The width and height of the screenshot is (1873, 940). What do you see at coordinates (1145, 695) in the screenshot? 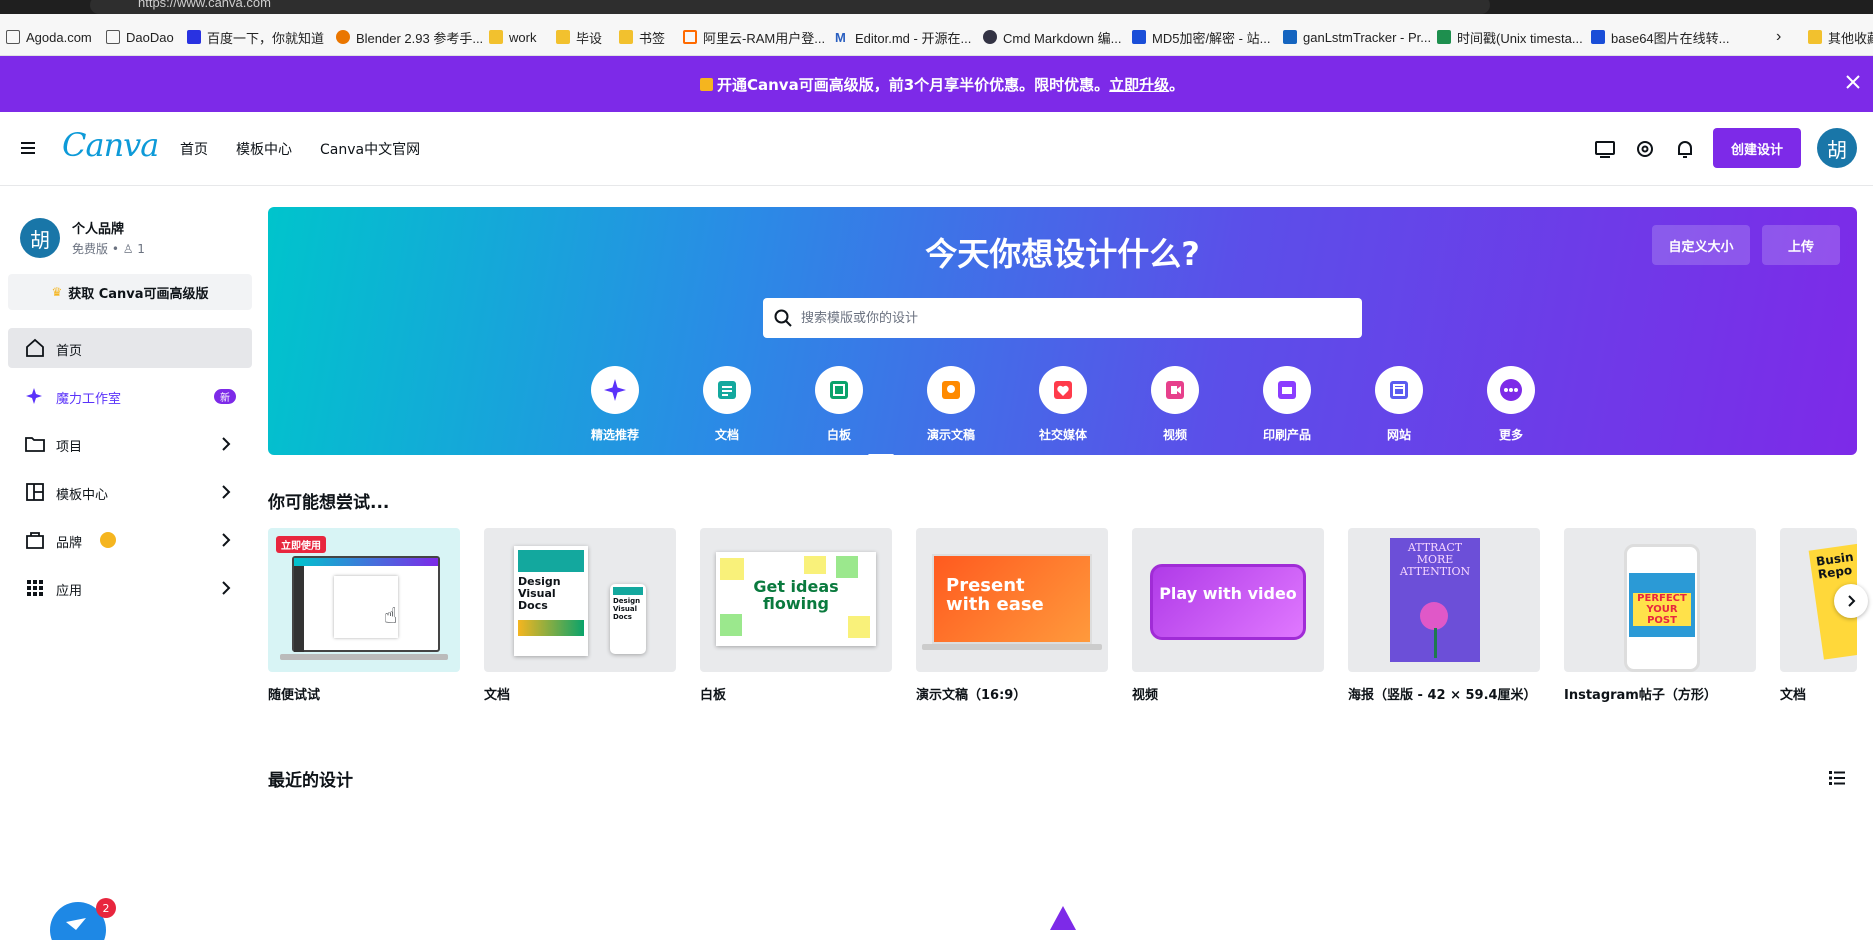
I see `card-label: 视频` at bounding box center [1145, 695].